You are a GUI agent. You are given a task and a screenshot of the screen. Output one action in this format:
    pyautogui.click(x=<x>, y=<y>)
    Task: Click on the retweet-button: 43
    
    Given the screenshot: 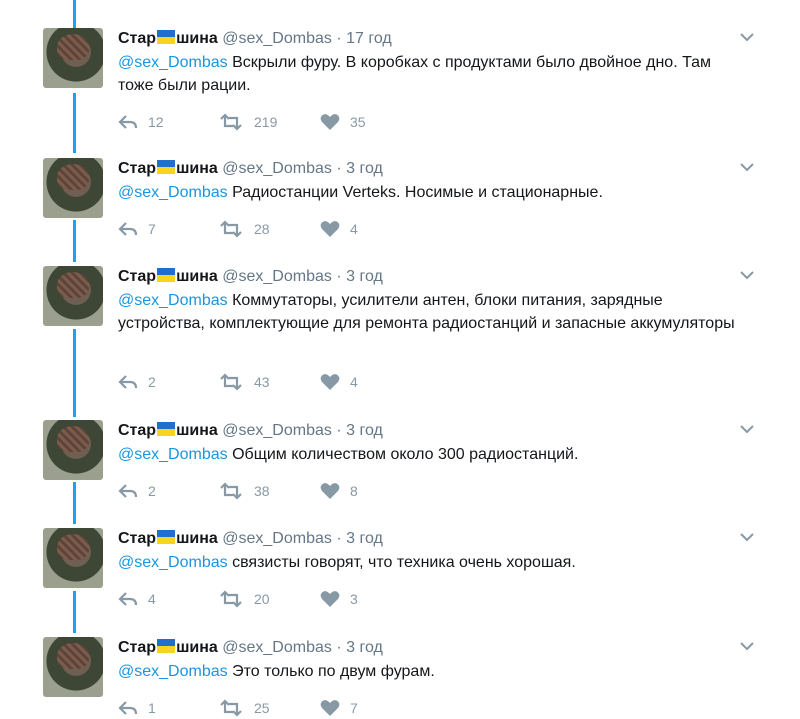 What is the action you would take?
    pyautogui.click(x=244, y=382)
    